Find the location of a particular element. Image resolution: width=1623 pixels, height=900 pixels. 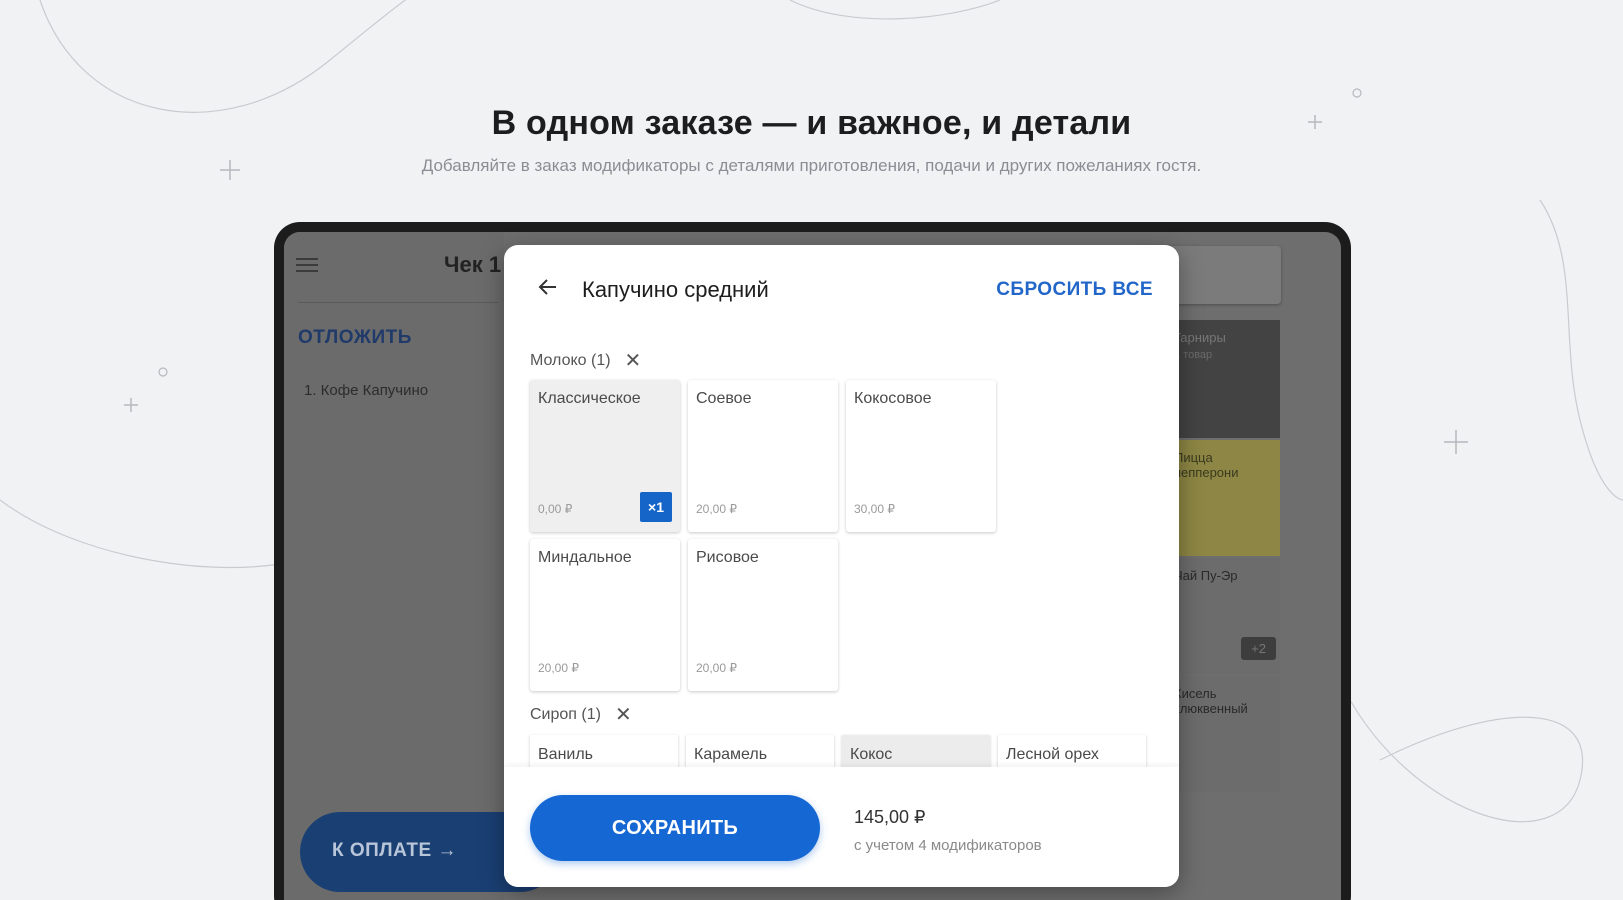

modifier-price: 30,00 ₽ is located at coordinates (874, 509).